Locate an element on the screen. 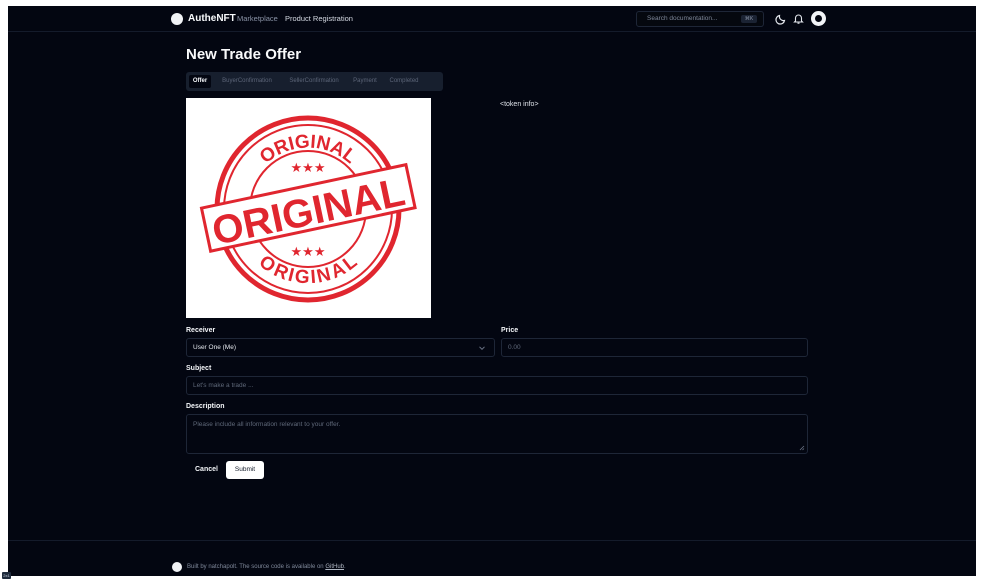 Image resolution: width=981 pixels, height=581 pixels. search-input: Search documentation... ⌘K is located at coordinates (700, 19).